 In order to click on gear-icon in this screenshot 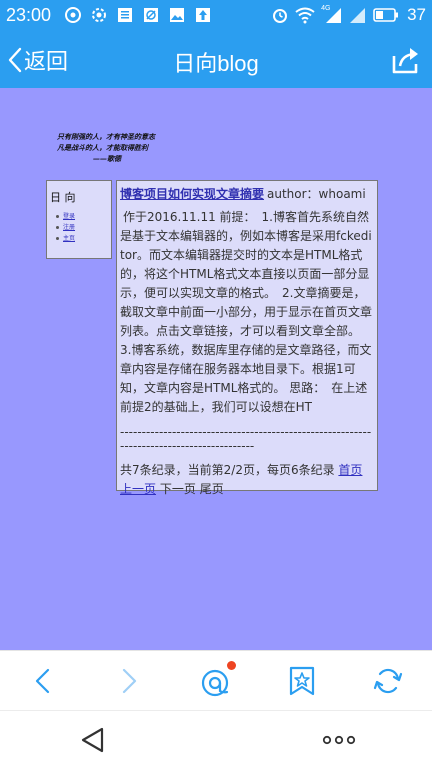, I will do `click(99, 15)`.